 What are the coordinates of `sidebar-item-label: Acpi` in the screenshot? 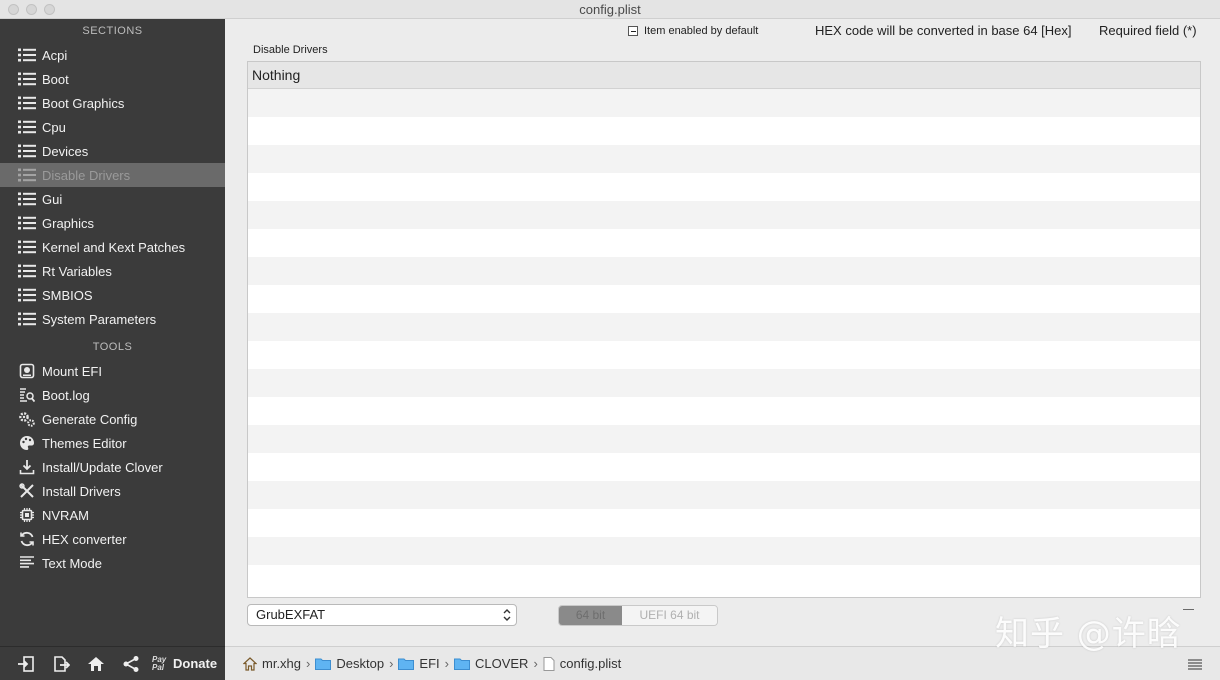 It's located at (55, 55).